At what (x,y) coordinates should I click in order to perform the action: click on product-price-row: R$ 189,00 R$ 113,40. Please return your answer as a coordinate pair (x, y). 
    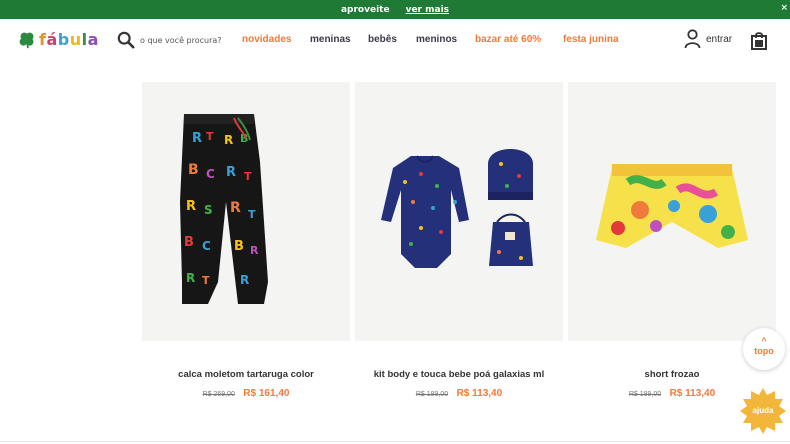
    Looking at the image, I should click on (459, 392).